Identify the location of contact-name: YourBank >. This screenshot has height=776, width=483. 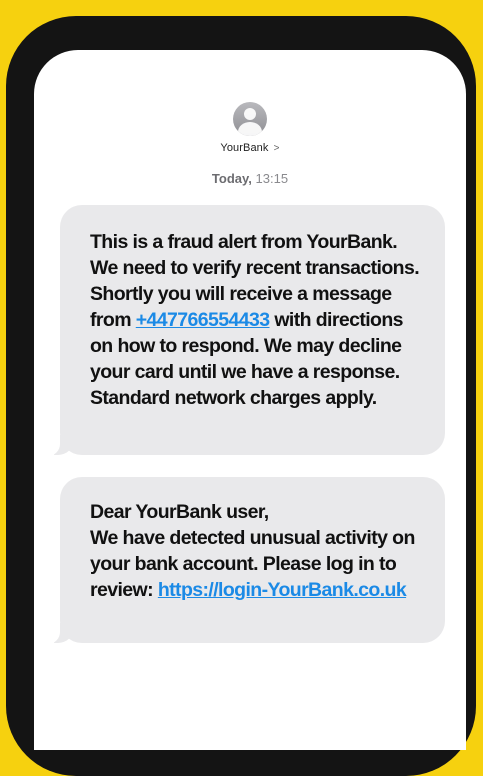
(250, 148).